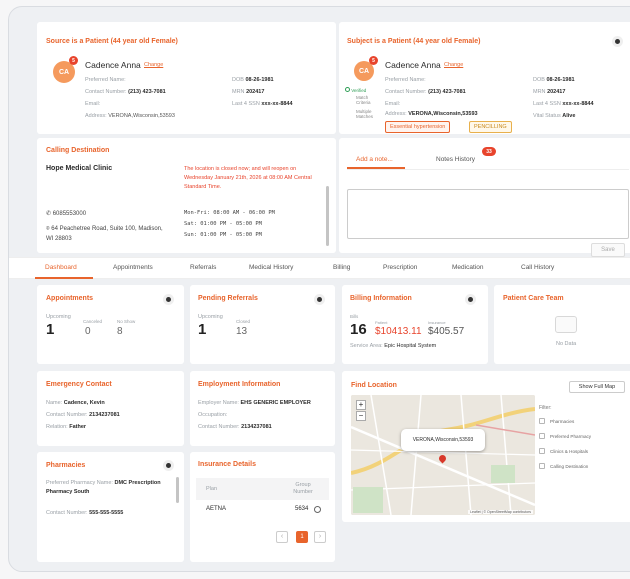 Image resolution: width=630 pixels, height=579 pixels. What do you see at coordinates (400, 267) in the screenshot?
I see `tab-prescription: Prescription` at bounding box center [400, 267].